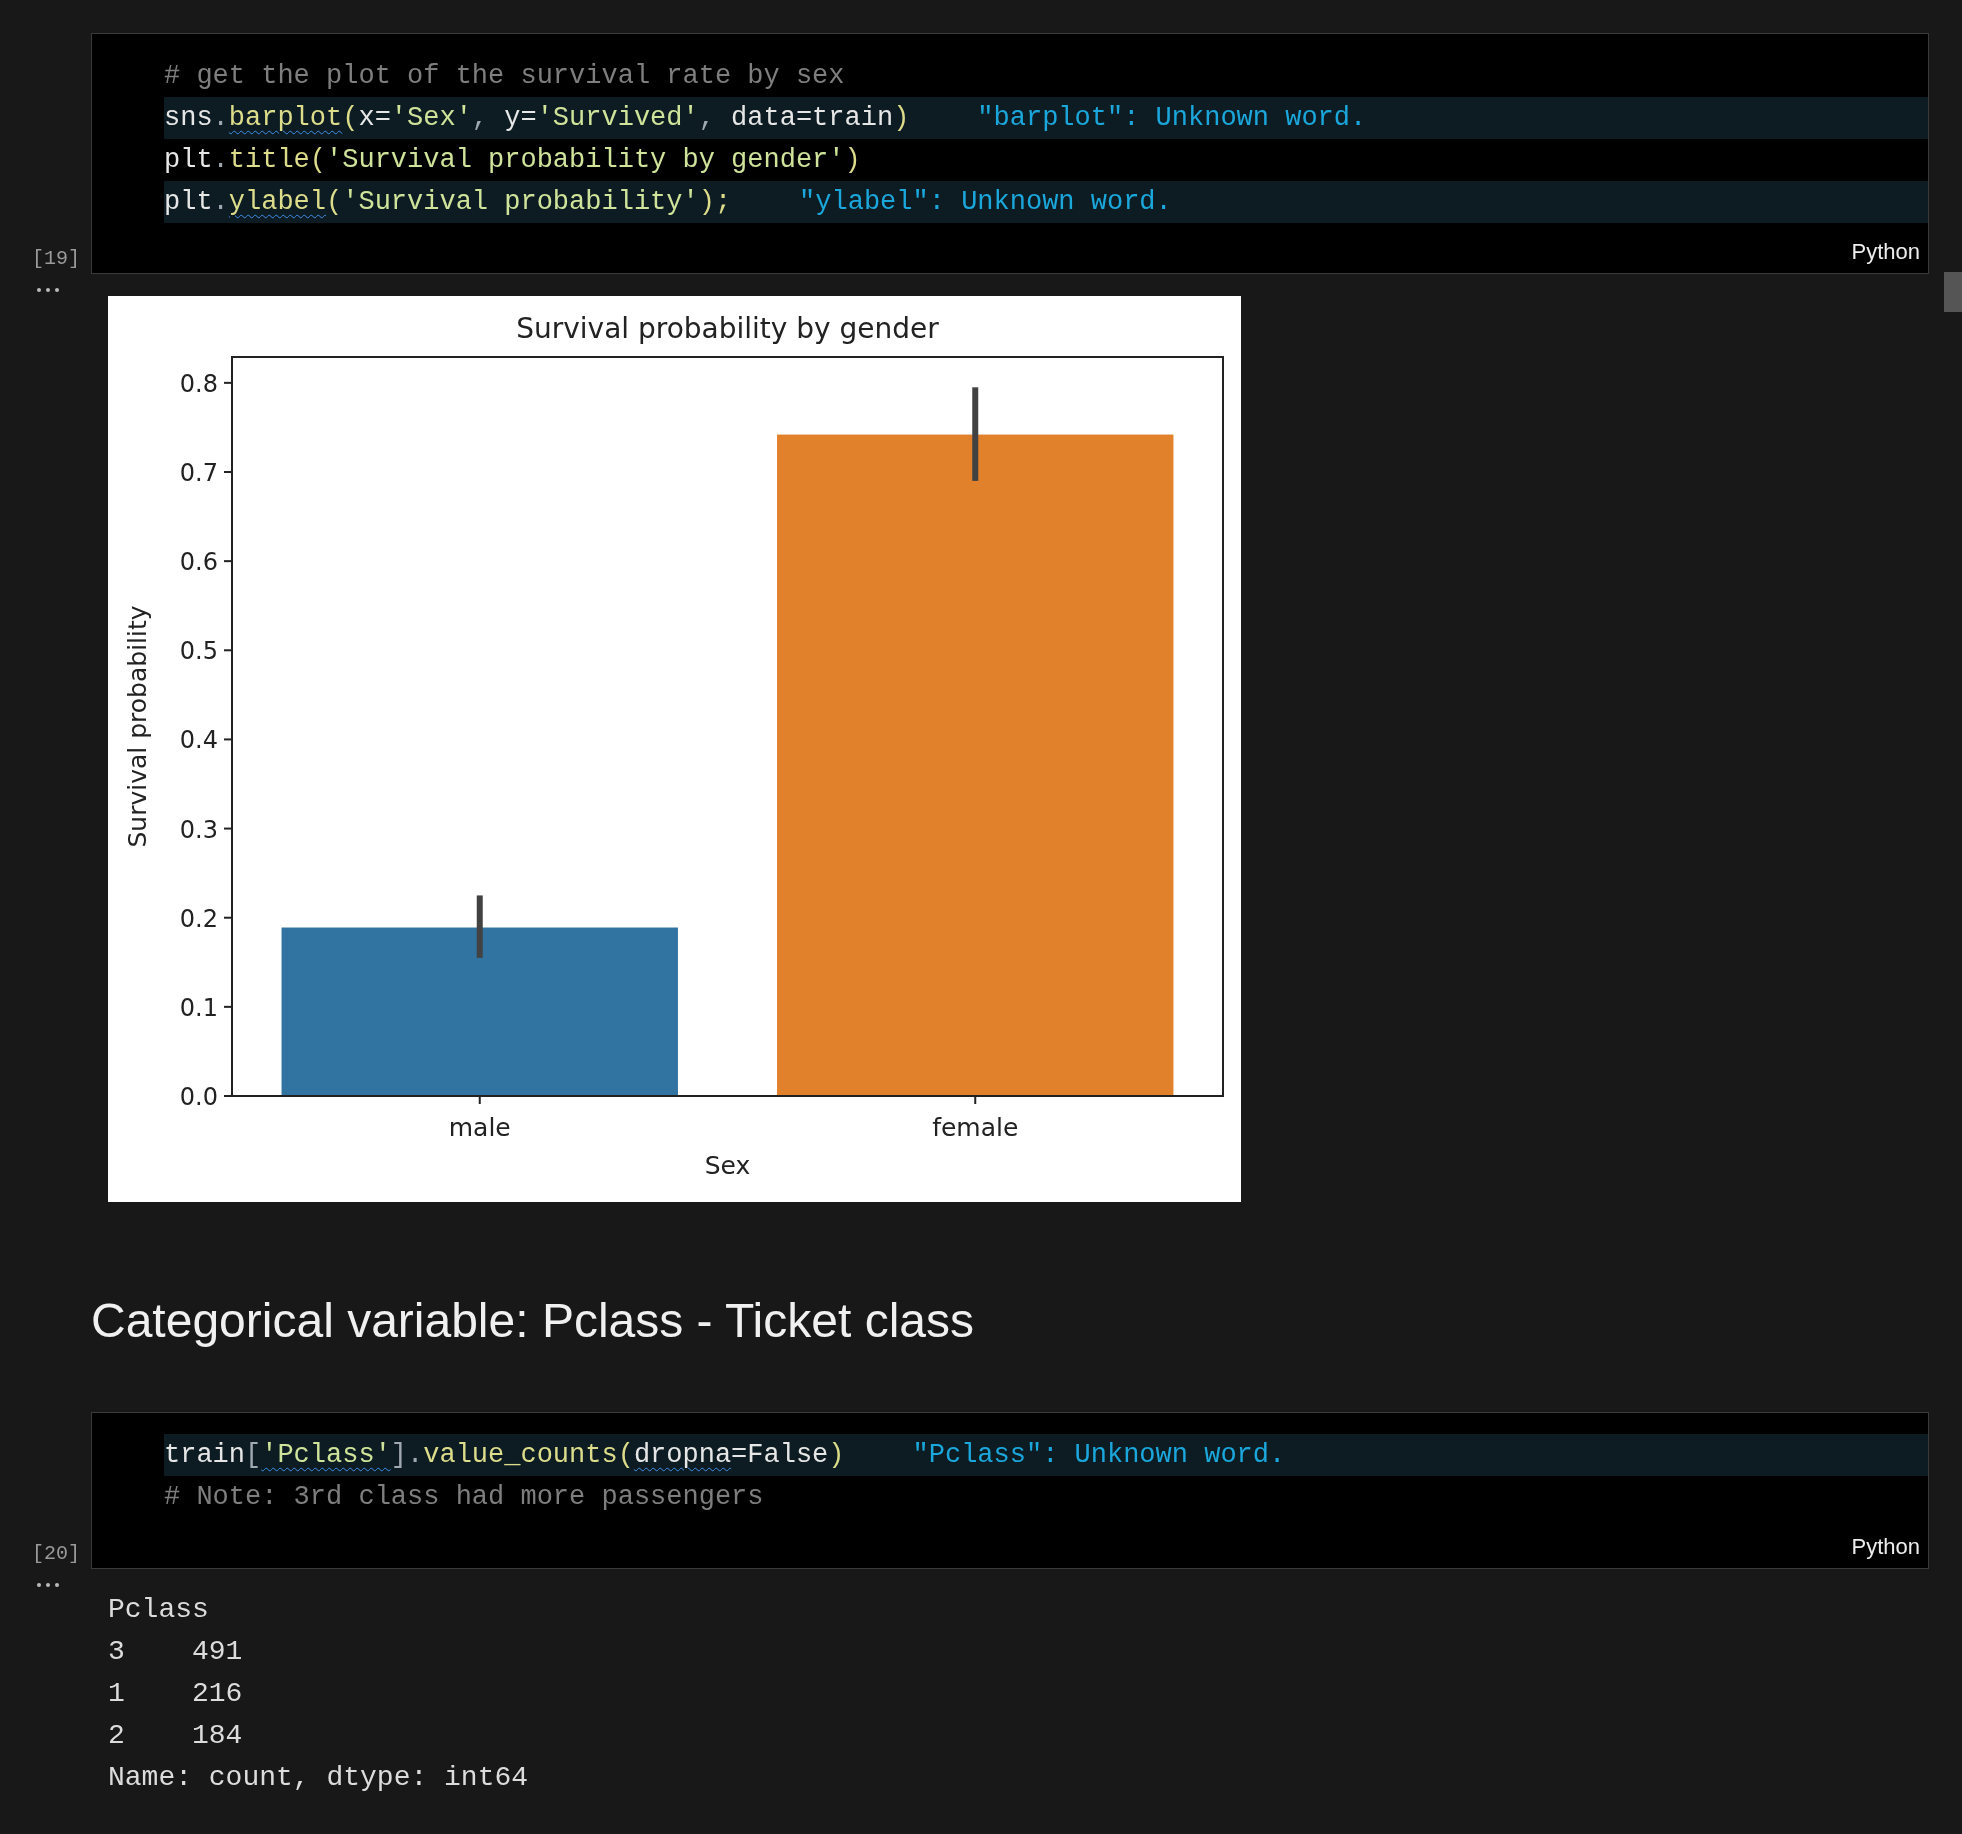  What do you see at coordinates (464, 1497) in the screenshot?
I see `code-line: # Note: 3rd class had more passengers` at bounding box center [464, 1497].